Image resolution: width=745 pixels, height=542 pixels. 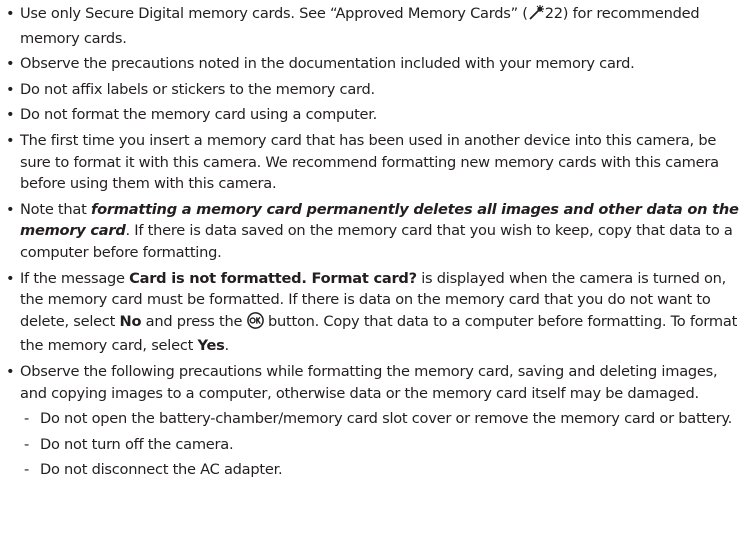 What do you see at coordinates (161, 470) in the screenshot?
I see `sub-item-text: Do not disconnect the AC adapter.` at bounding box center [161, 470].